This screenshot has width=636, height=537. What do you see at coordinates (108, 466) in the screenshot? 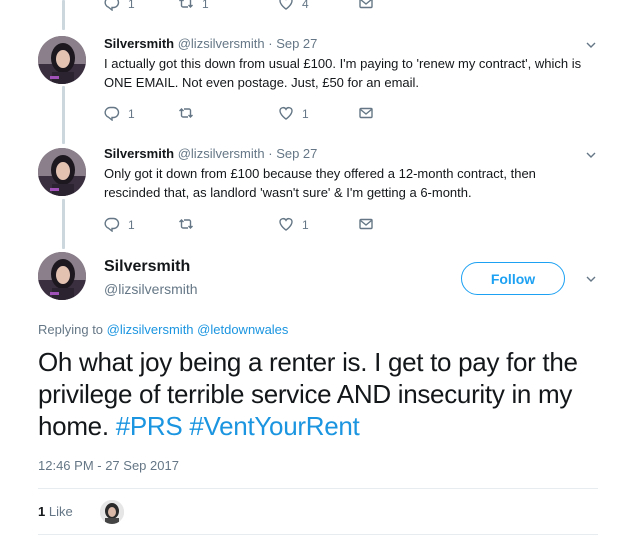
I see `tweet-timestamp: 12:46 PM - 27 Sep 2017` at bounding box center [108, 466].